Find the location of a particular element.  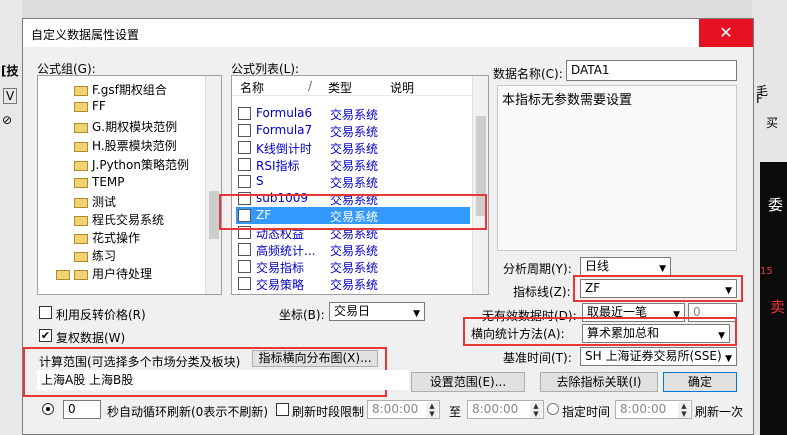

list-header: 名称 / 类型 说明 is located at coordinates (352, 86).